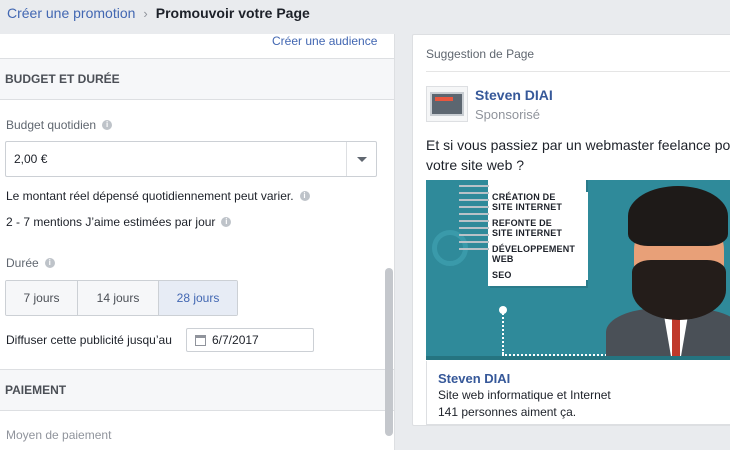 The width and height of the screenshot is (730, 450). I want to click on budget-section-header: BUDGET ET DURÉE, so click(197, 79).